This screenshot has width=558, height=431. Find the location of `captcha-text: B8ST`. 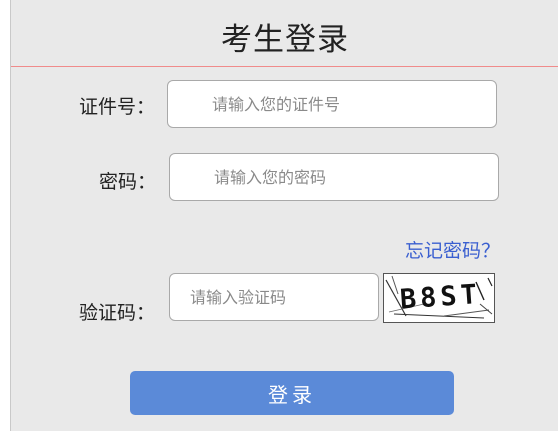

captcha-text: B8ST is located at coordinates (440, 297).